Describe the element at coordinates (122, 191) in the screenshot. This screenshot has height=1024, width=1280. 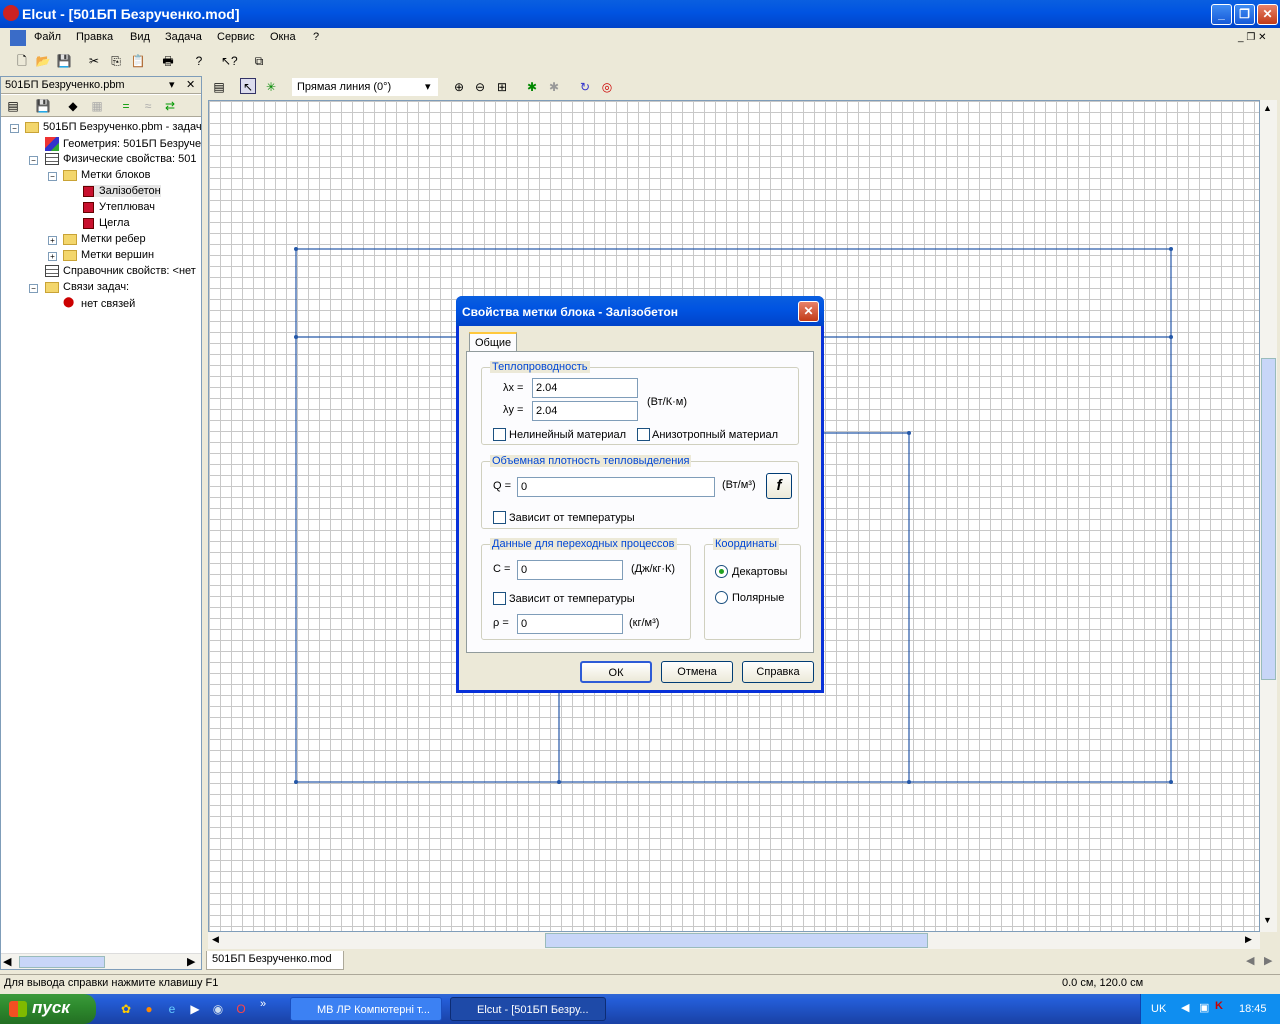
I see `tree-node-label-concrete: Залізобетон` at that location.